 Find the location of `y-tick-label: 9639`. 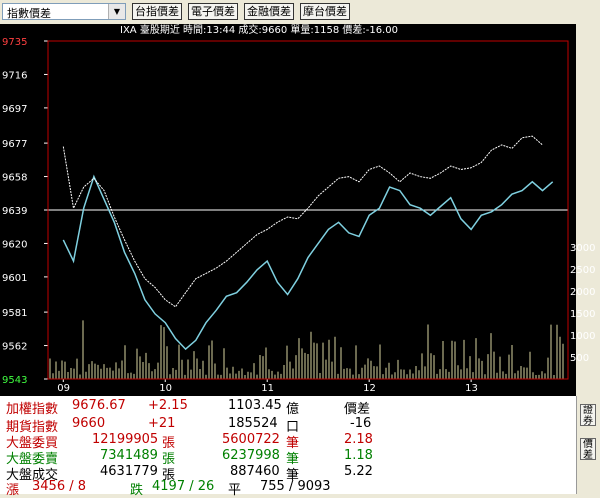

y-tick-label: 9639 is located at coordinates (14, 211).